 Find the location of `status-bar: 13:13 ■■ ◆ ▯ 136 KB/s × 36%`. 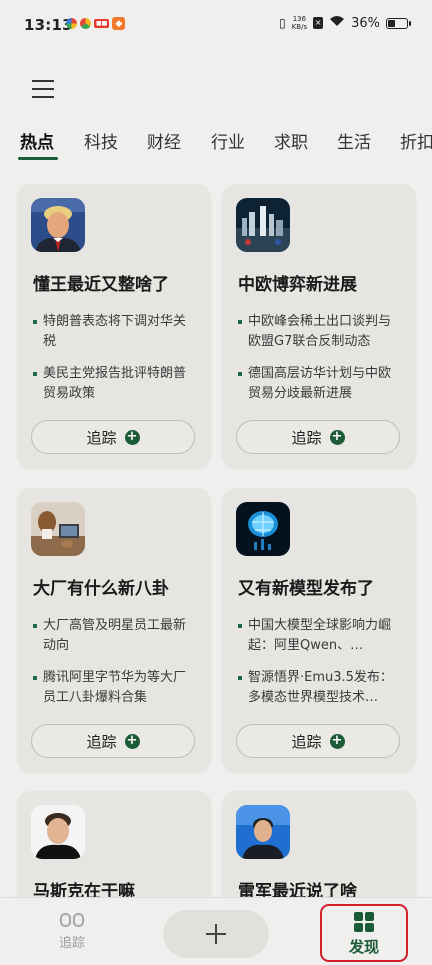

status-bar: 13:13 ■■ ◆ ▯ 136 KB/s × 36% is located at coordinates (216, 26).